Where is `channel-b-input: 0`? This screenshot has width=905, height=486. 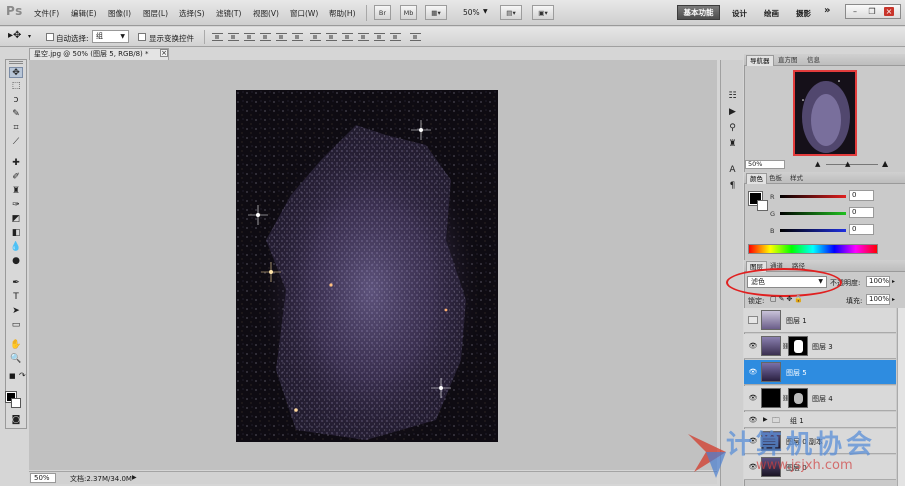
channel-b-input: 0 is located at coordinates (861, 229).